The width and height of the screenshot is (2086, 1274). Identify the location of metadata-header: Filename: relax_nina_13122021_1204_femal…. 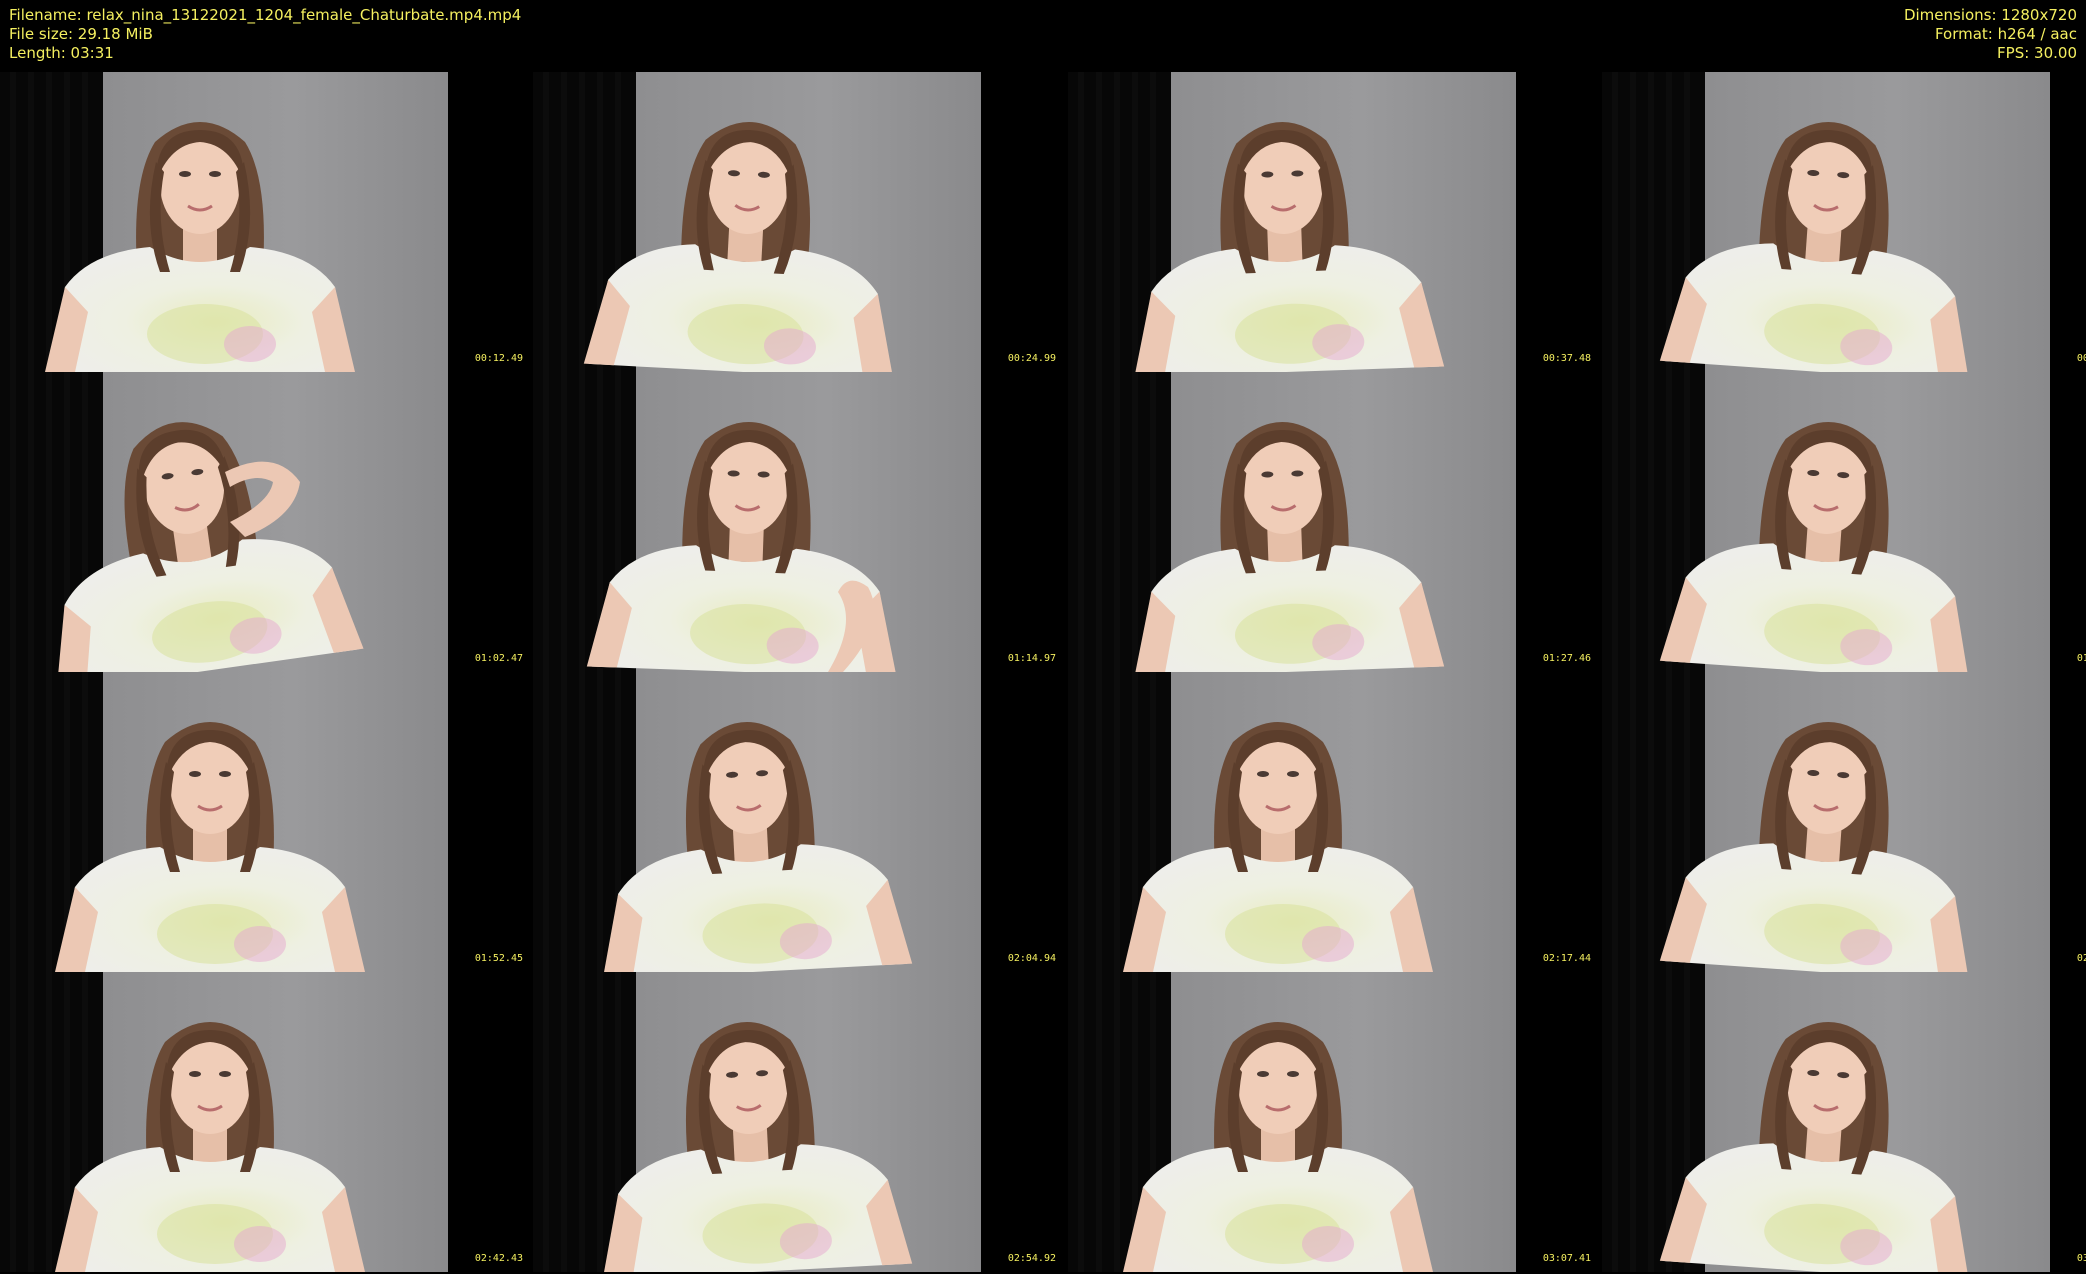
(1043, 36).